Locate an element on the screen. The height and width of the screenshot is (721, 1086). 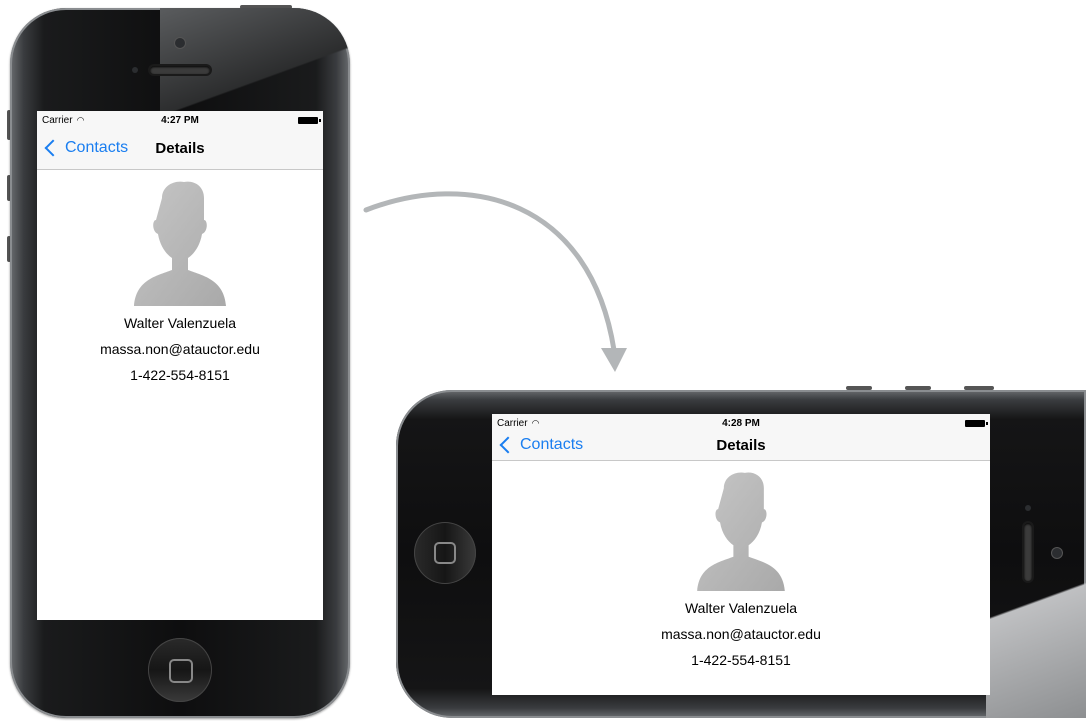
person-silhouette-icon is located at coordinates (741, 531).